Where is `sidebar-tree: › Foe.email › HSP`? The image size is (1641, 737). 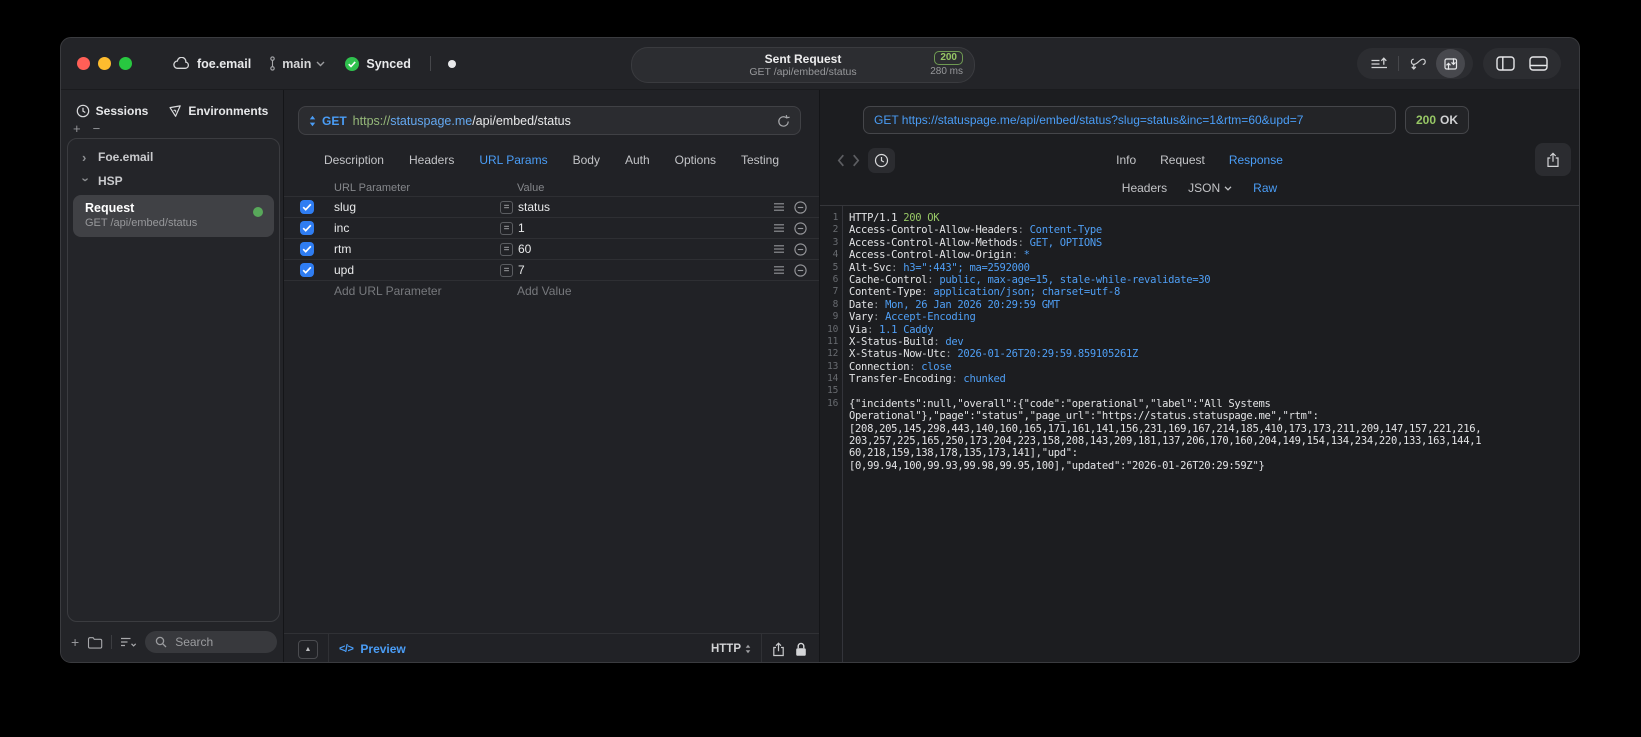 sidebar-tree: › Foe.email › HSP is located at coordinates (173, 169).